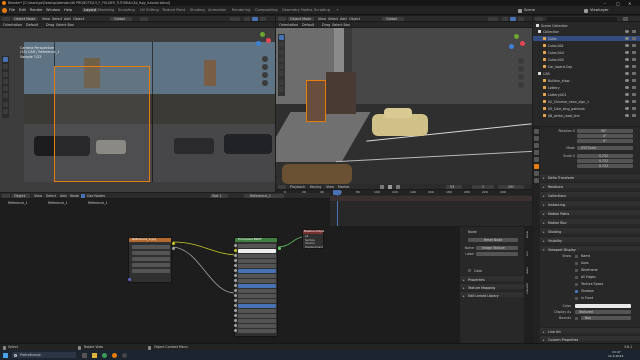 This screenshot has height=360, width=640. I want to click on camera-view-icon, so click(521, 77).